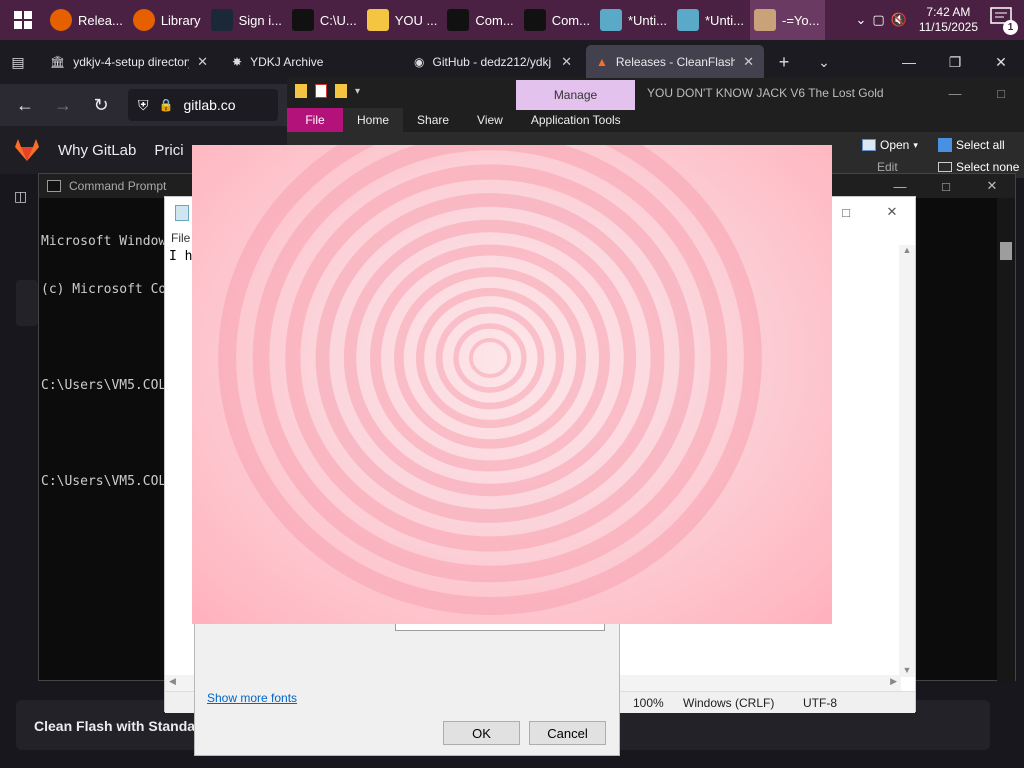  I want to click on chevron-up-icon: ⌄, so click(860, 20).